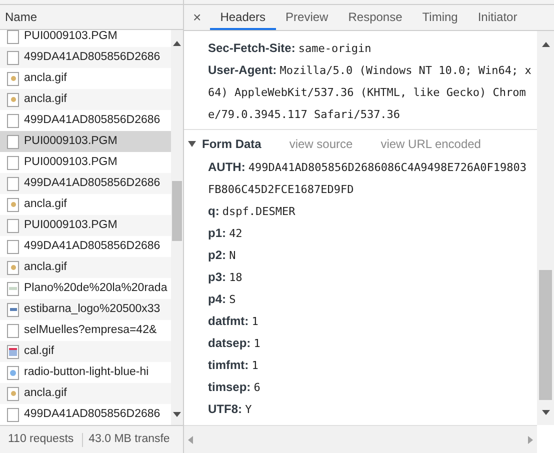 This screenshot has width=554, height=453. Describe the element at coordinates (225, 233) in the screenshot. I see `form-field-line: p1: 42` at that location.